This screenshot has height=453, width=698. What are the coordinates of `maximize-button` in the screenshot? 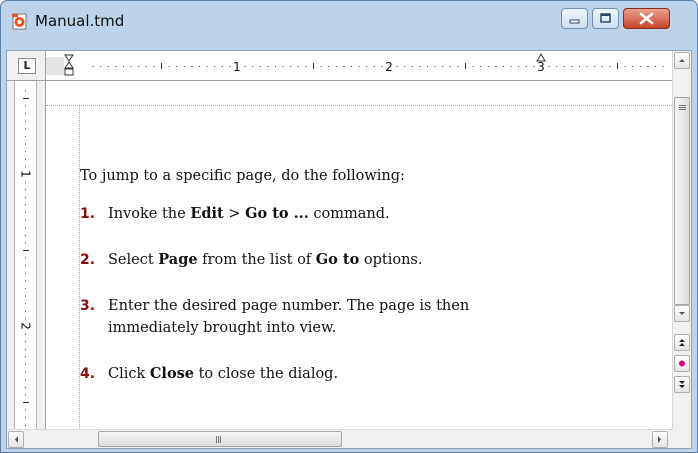 It's located at (605, 18).